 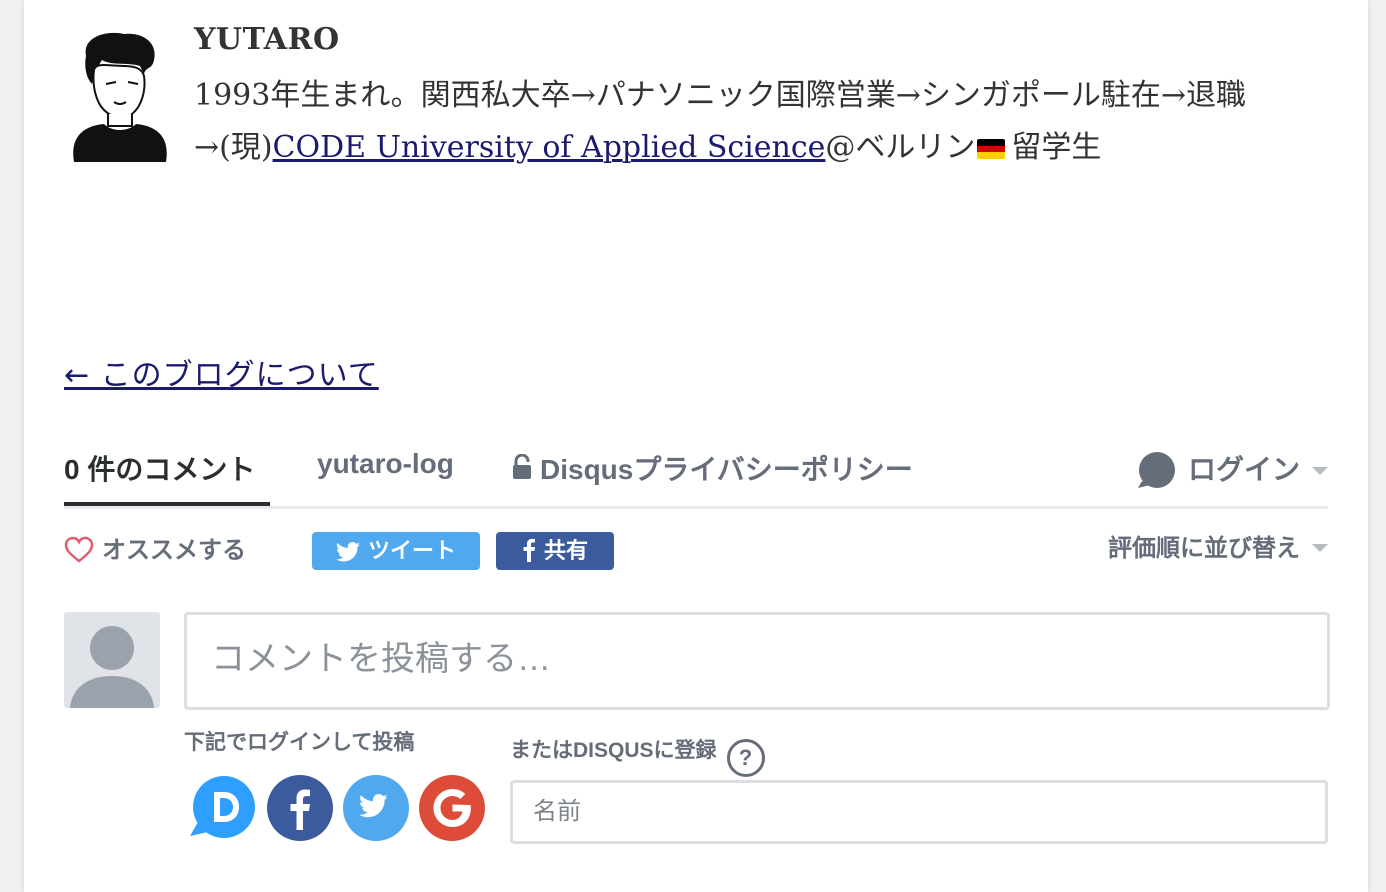 What do you see at coordinates (726, 469) in the screenshot?
I see `privacy-policy-label: Disqusプライバシーポリシー` at bounding box center [726, 469].